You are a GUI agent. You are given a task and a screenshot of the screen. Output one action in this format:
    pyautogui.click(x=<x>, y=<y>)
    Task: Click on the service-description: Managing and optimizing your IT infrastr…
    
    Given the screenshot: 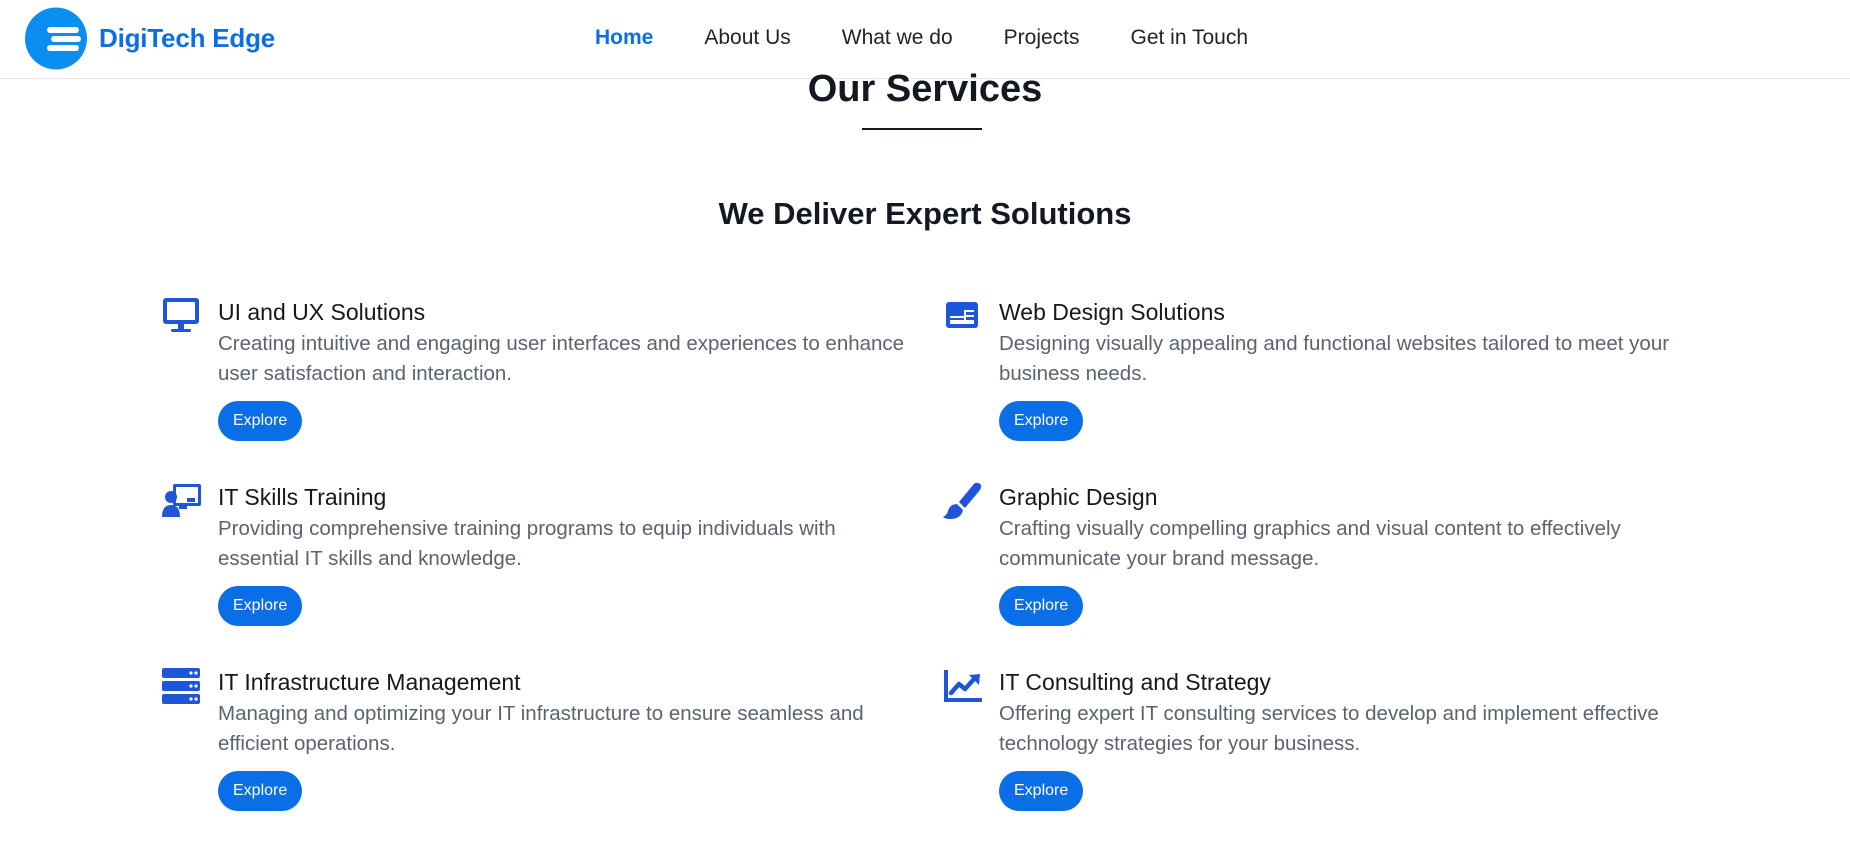 What is the action you would take?
    pyautogui.click(x=541, y=728)
    